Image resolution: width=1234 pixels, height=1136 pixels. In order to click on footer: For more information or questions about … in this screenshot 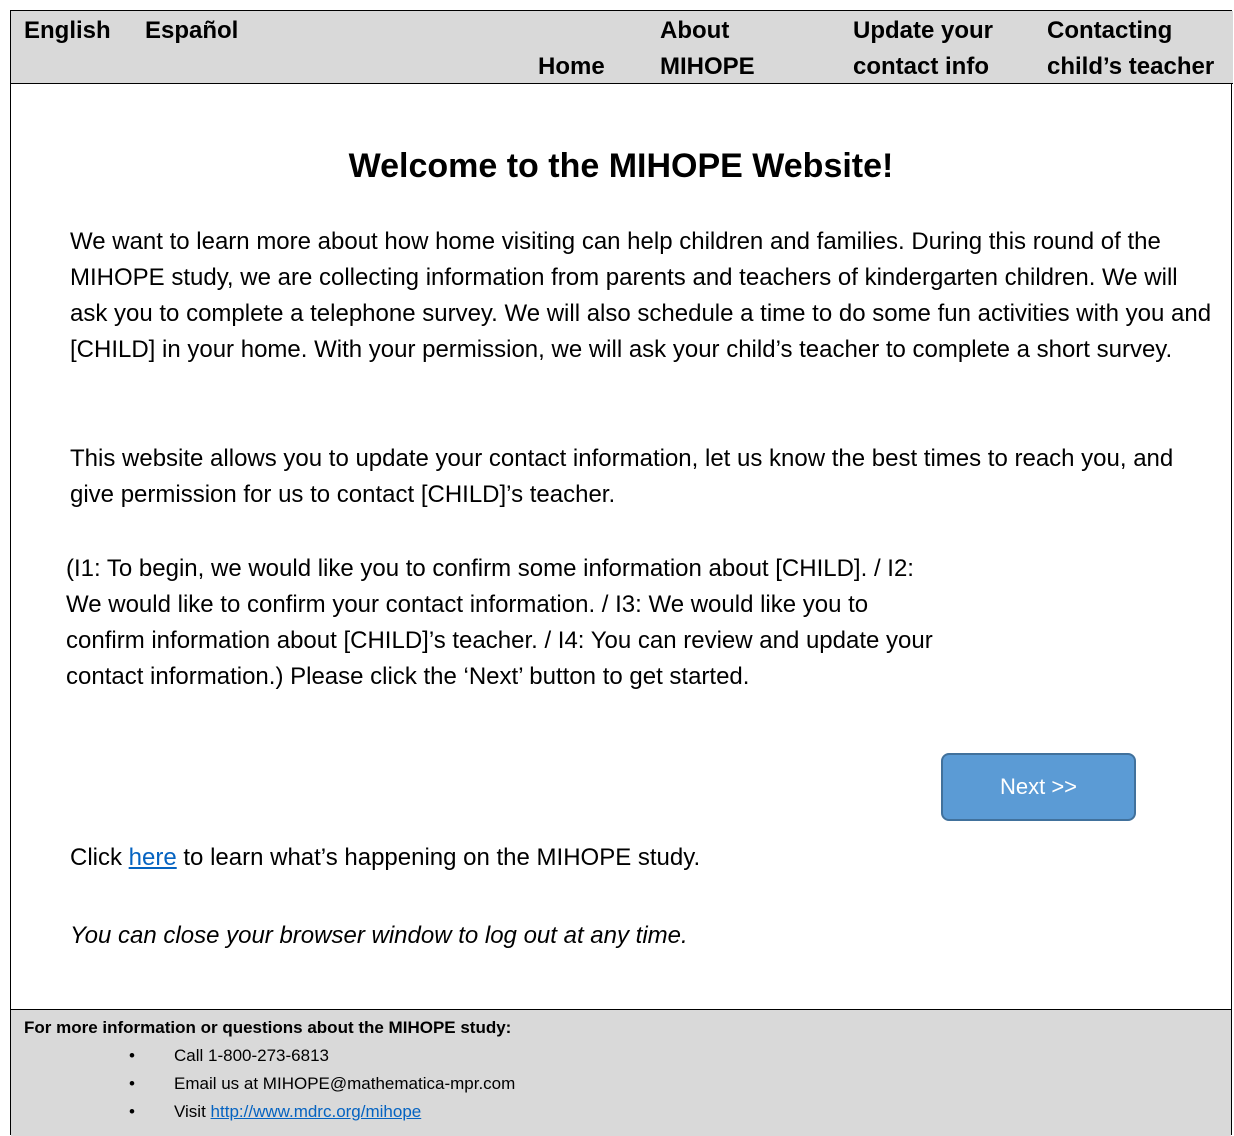, I will do `click(621, 1072)`.